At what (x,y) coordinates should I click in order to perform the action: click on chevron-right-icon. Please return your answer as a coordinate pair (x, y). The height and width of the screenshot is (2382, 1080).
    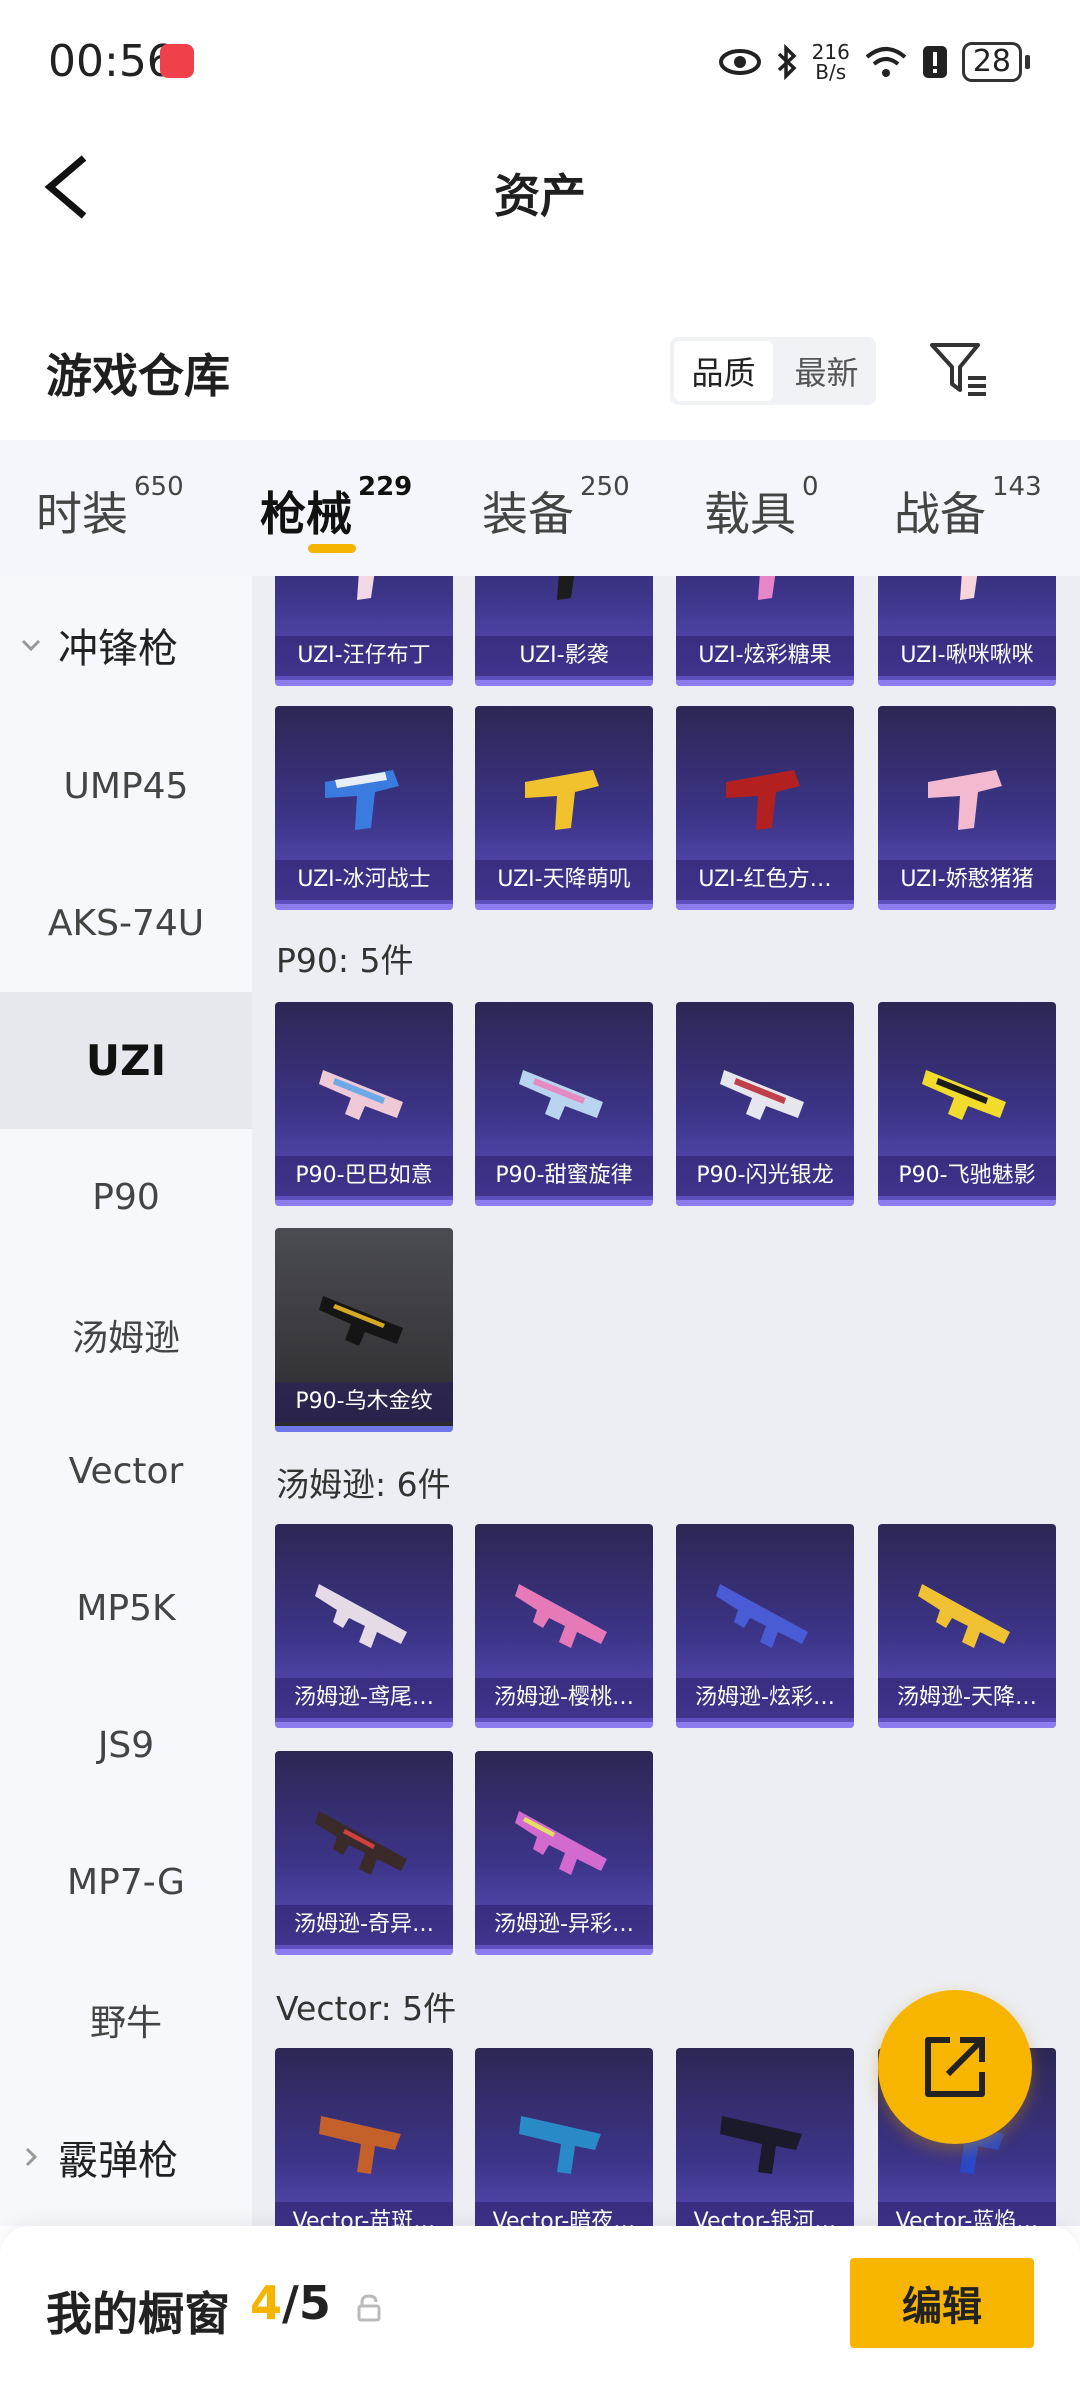
    Looking at the image, I should click on (31, 2156).